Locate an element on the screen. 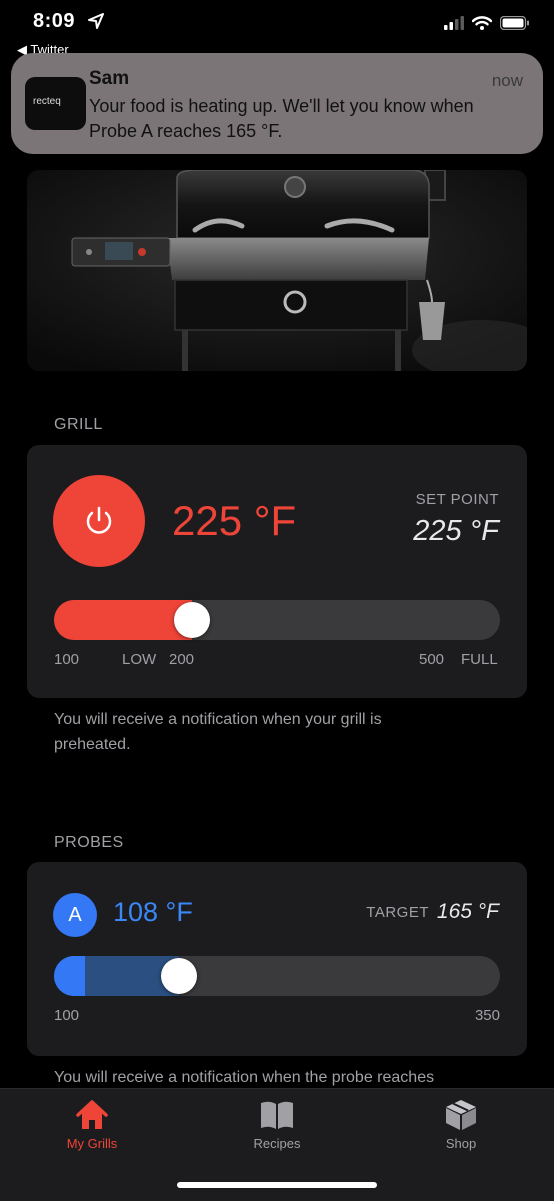 The width and height of the screenshot is (554, 1201). home-indicator is located at coordinates (277, 1185).